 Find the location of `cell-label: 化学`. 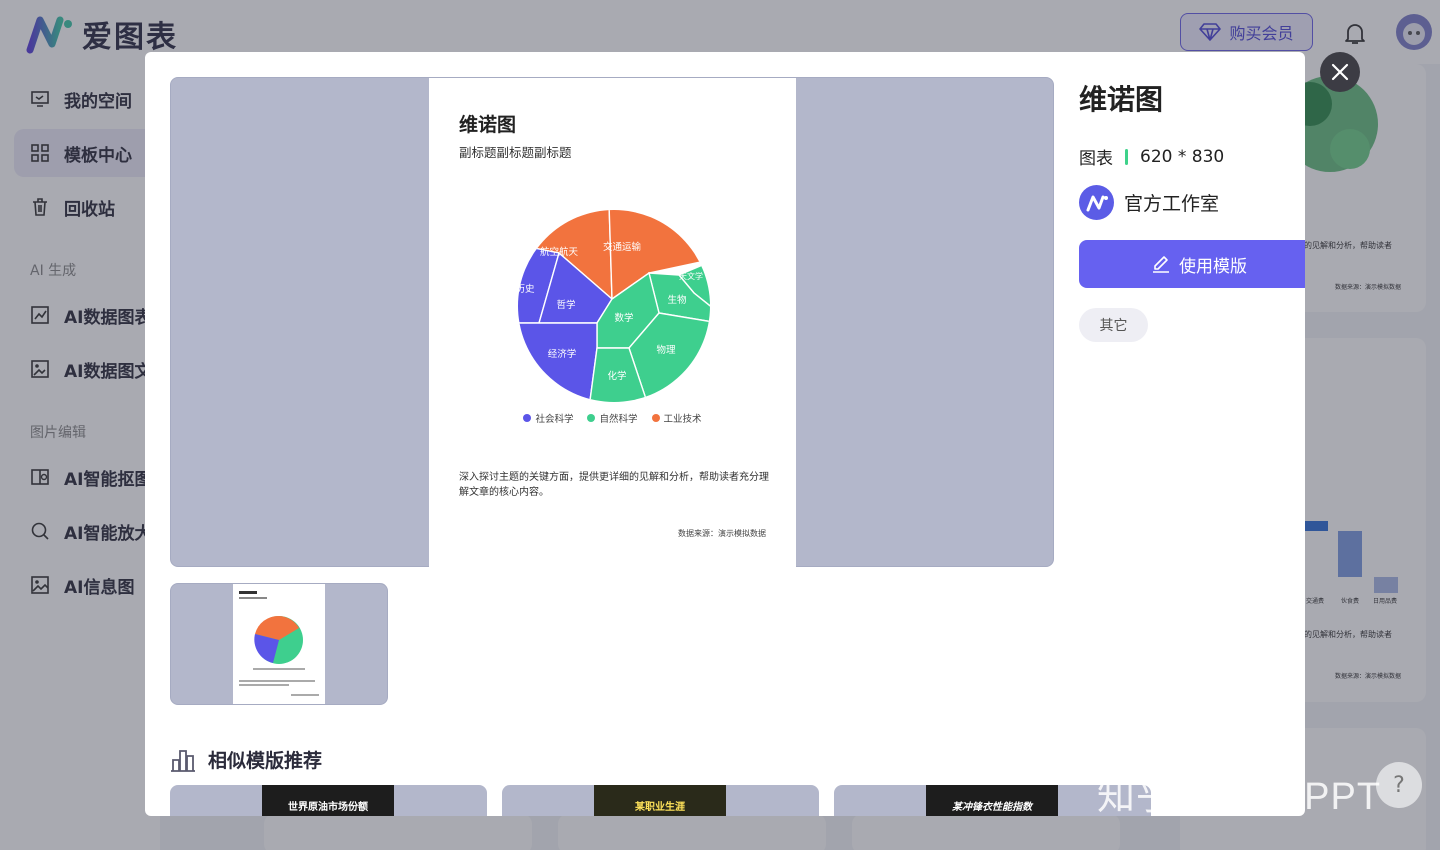

cell-label: 化学 is located at coordinates (616, 376).